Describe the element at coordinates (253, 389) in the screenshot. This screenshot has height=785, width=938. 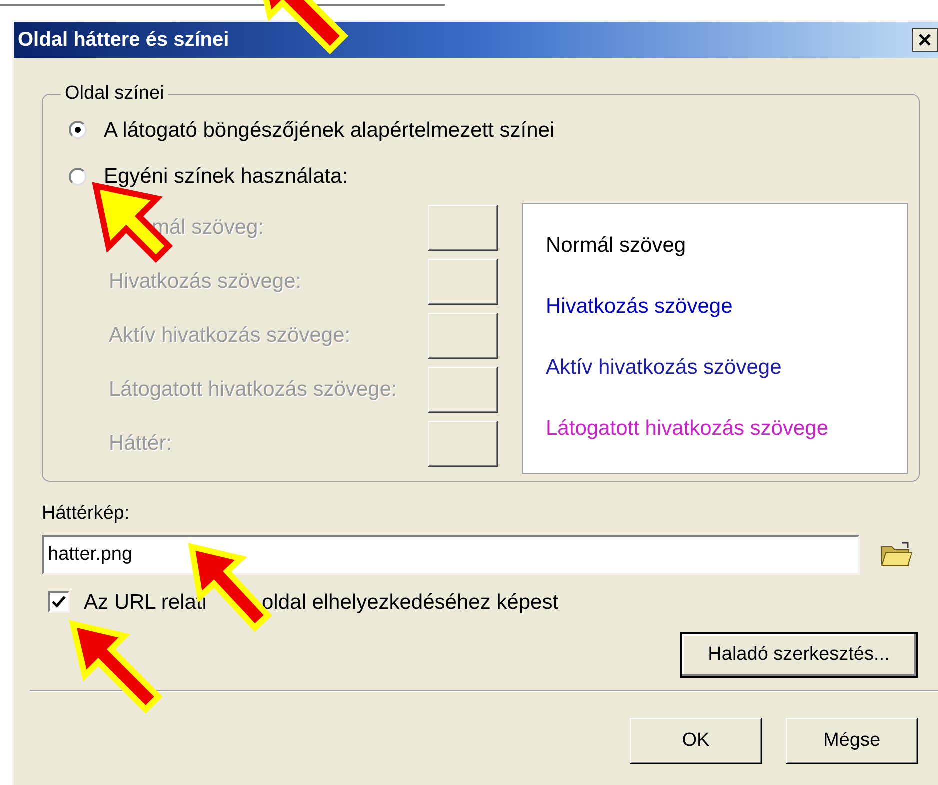
I see `color-label: Látogatott hivatkozás szövege:` at that location.